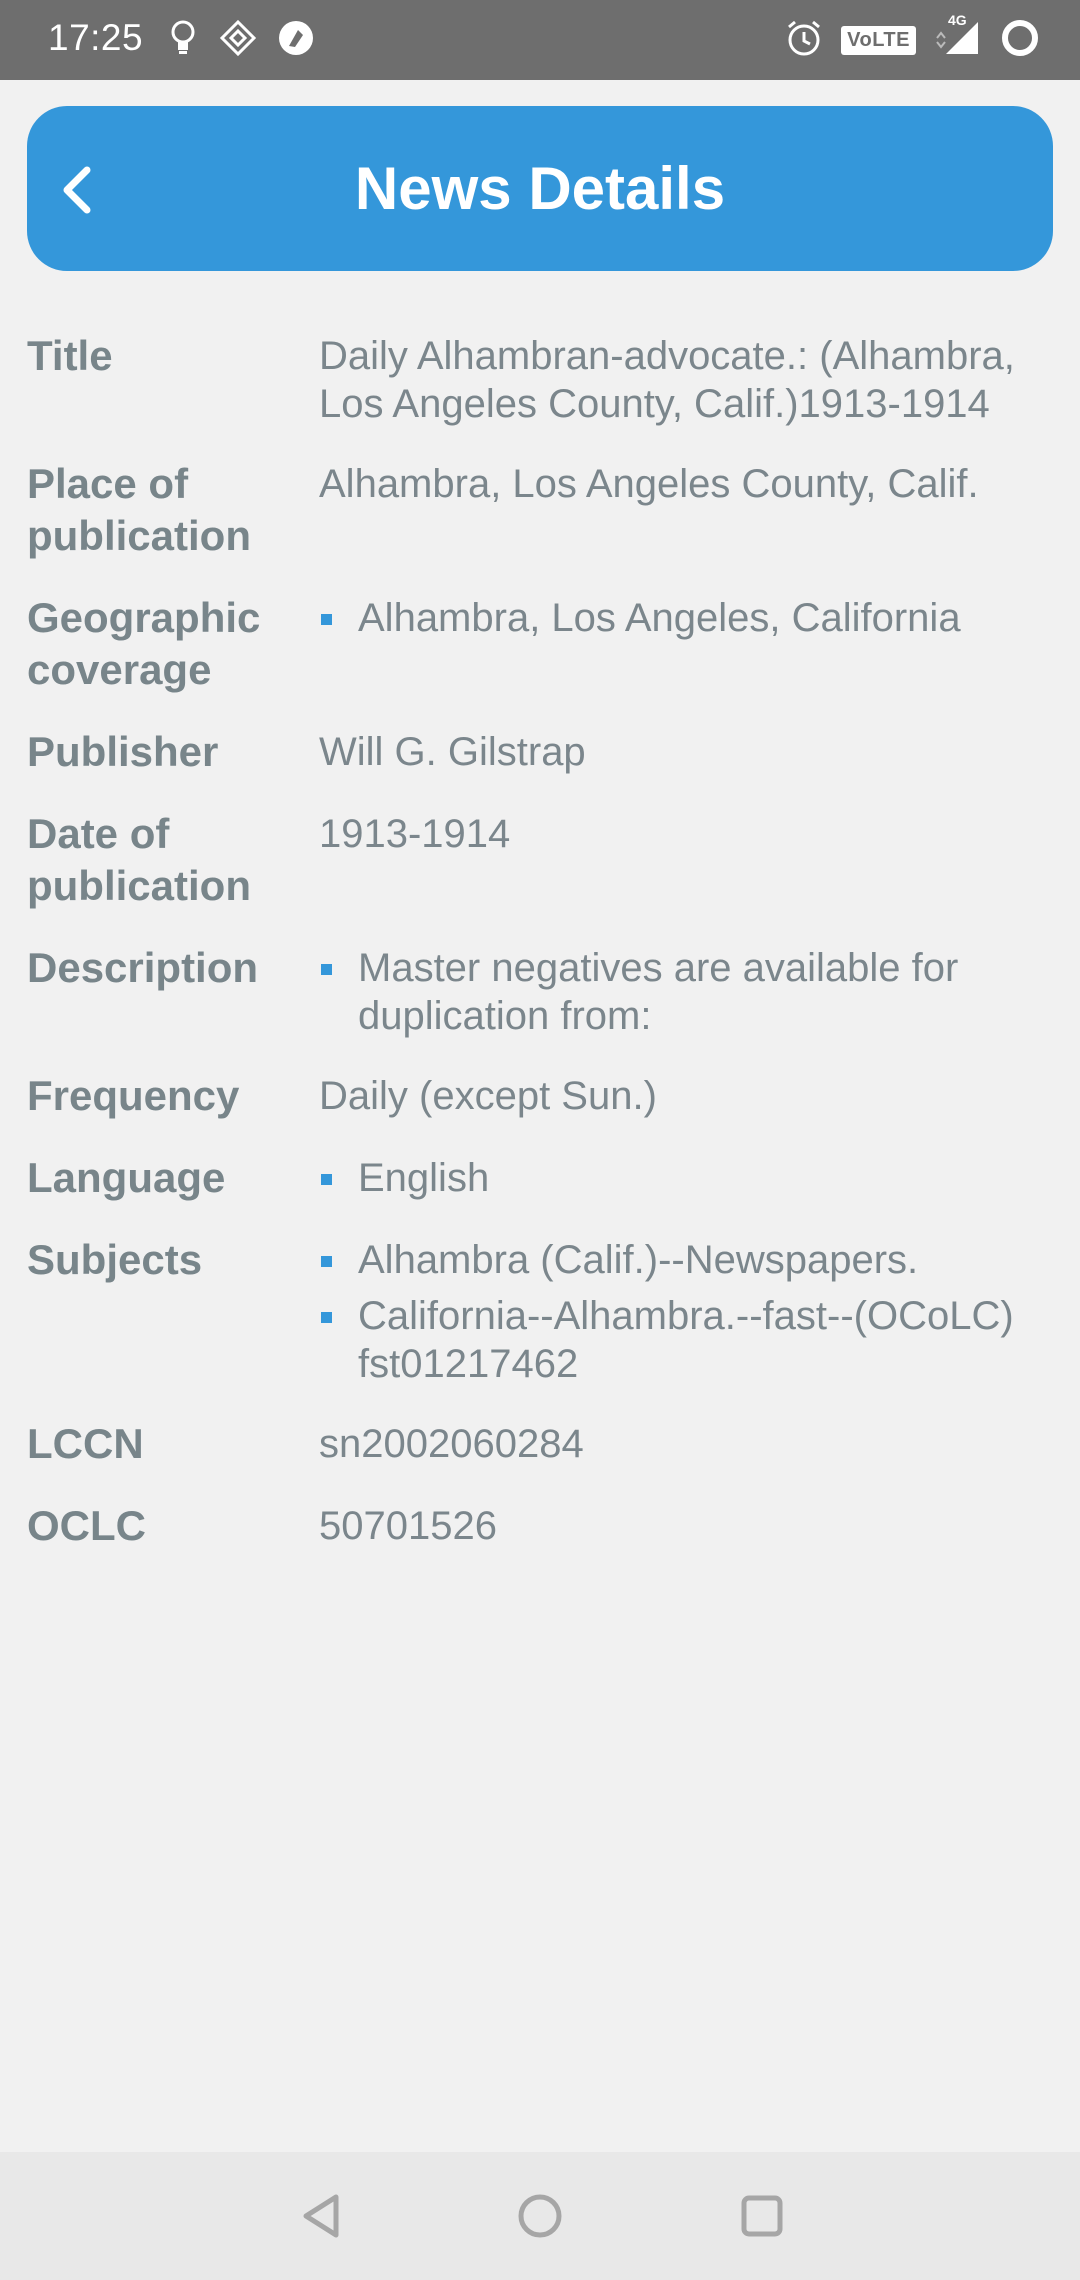  Describe the element at coordinates (86, 1525) in the screenshot. I see `detail-label: OCLC` at that location.